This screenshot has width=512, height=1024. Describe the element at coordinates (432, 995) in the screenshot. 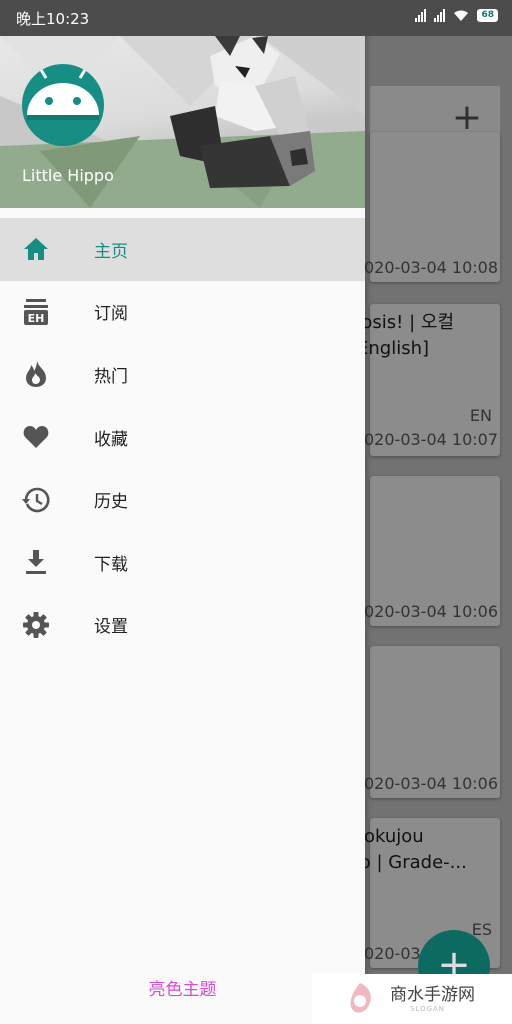

I see `watermark-text: 商水手游网` at that location.